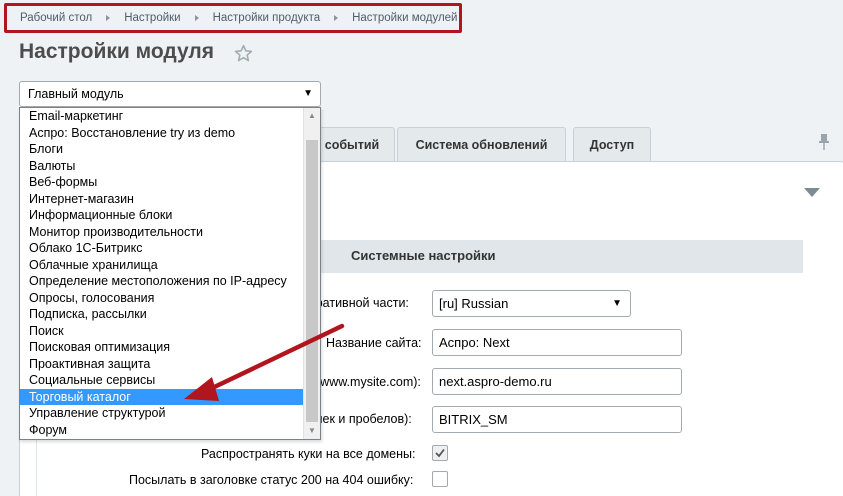  I want to click on dropdown-scrollbar: ▲ ▼, so click(311, 273).